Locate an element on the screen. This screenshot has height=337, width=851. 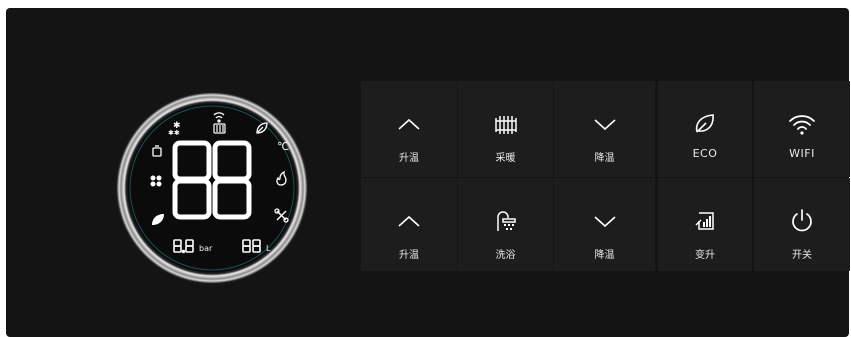
boost-icon is located at coordinates (704, 221).